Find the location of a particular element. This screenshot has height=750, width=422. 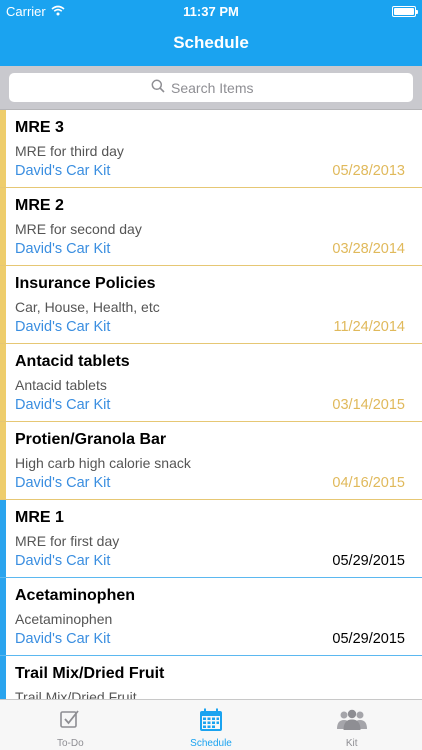

item-date: 05/28/2013 is located at coordinates (368, 171).